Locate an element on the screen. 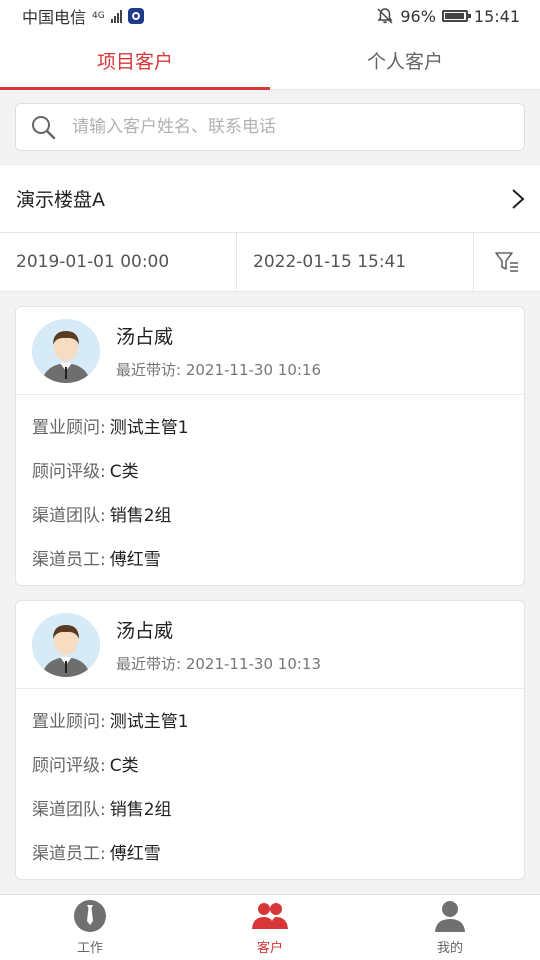 This screenshot has height=960, width=540. project-selector: 演示楼盘A is located at coordinates (270, 198).